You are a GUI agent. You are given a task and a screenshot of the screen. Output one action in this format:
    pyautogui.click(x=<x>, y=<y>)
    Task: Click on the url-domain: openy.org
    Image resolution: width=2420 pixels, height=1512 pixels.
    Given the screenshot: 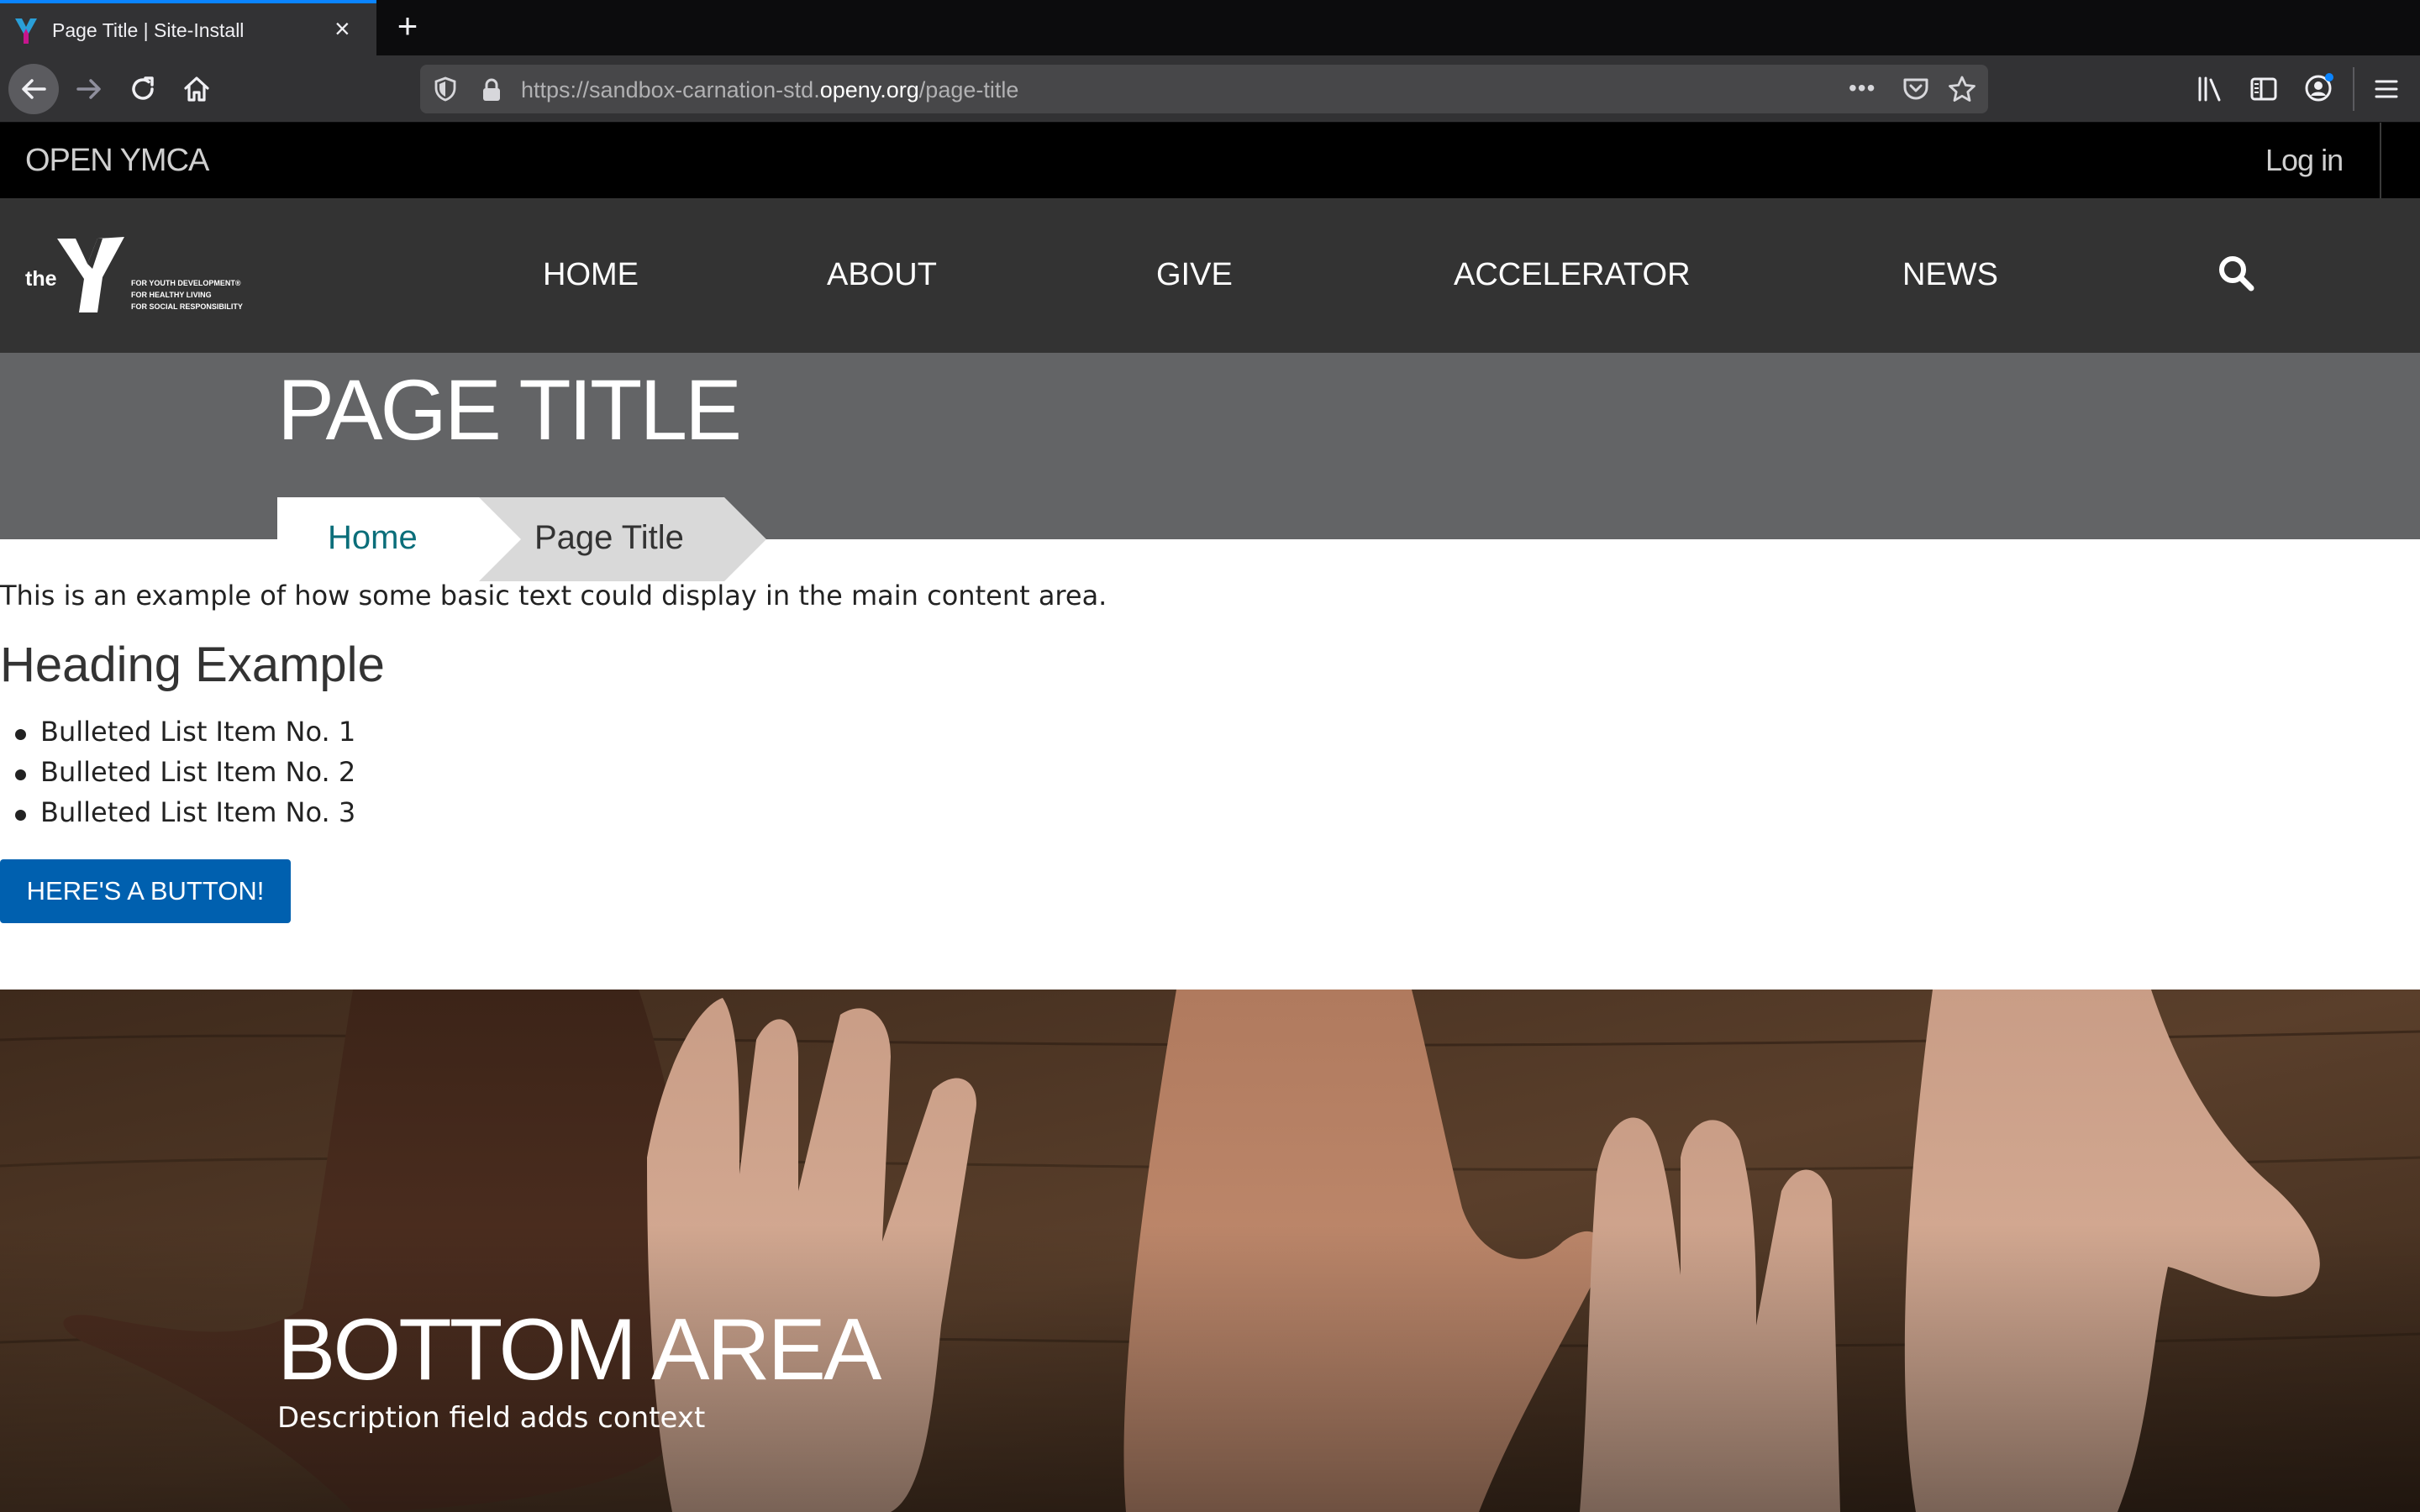 What is the action you would take?
    pyautogui.click(x=869, y=89)
    